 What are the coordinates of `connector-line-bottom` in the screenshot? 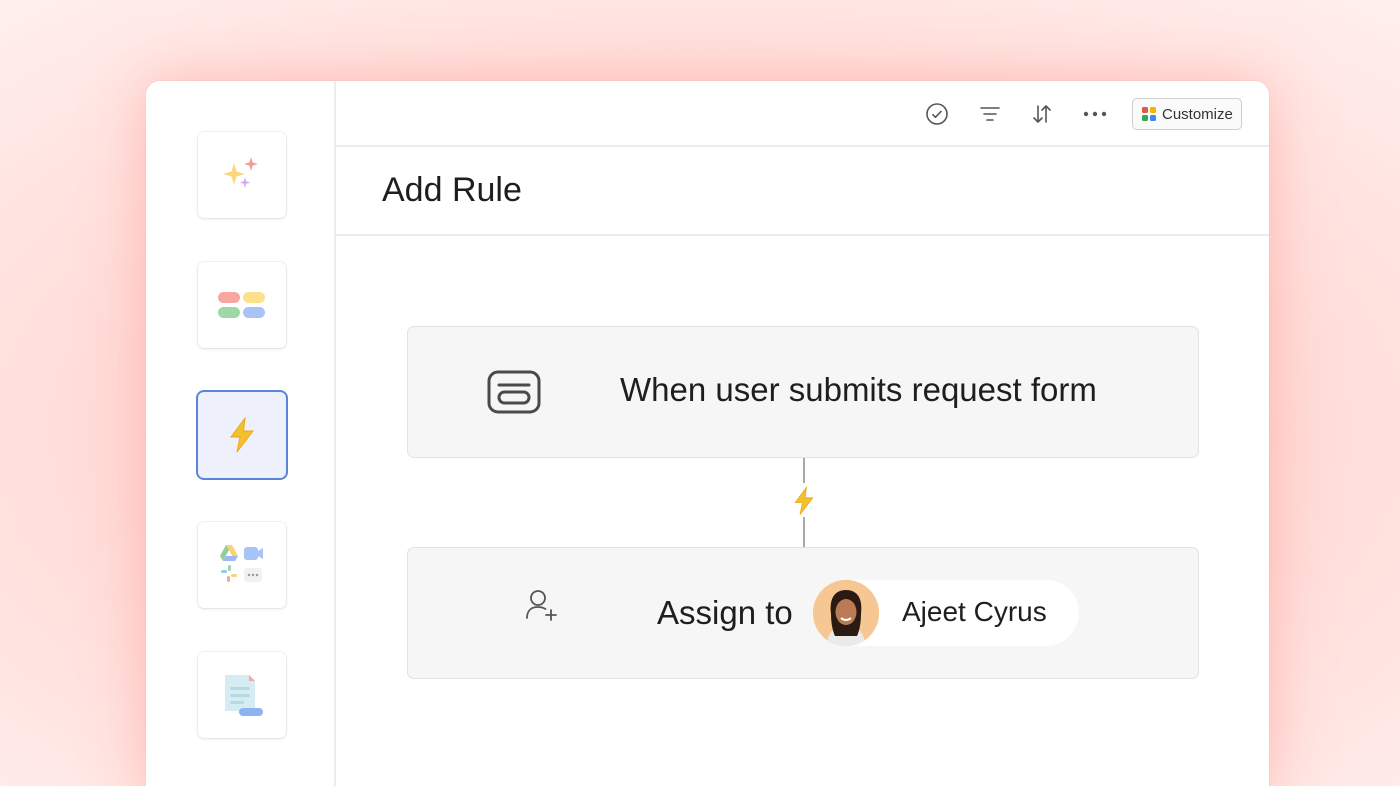 It's located at (804, 532).